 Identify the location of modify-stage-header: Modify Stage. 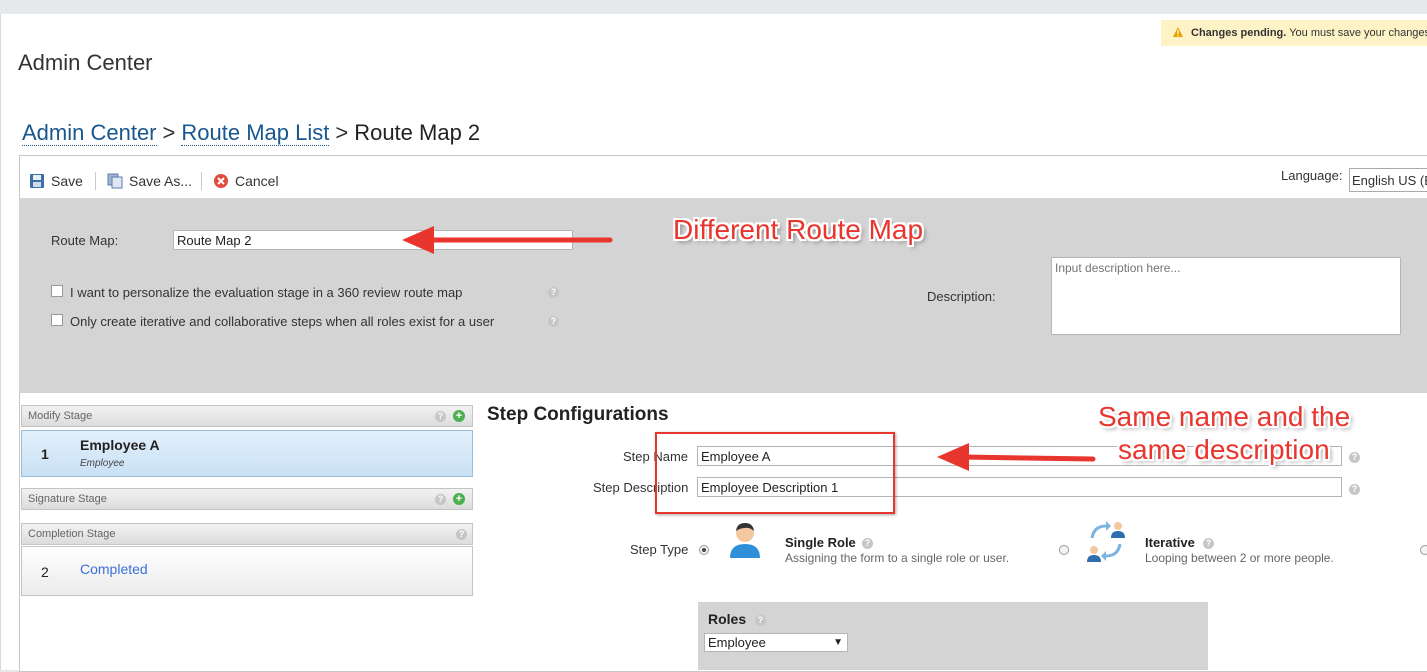
(247, 416).